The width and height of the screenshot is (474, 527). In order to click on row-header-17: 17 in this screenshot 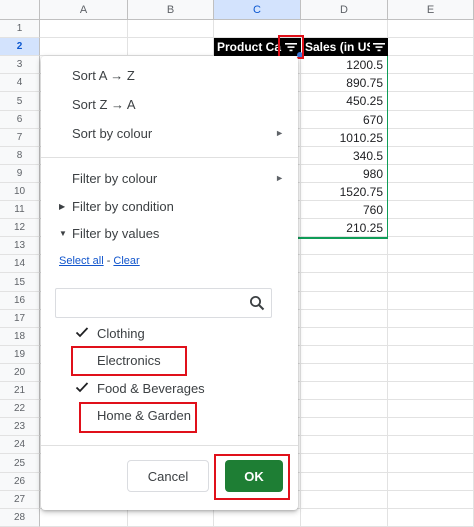, I will do `click(20, 319)`.